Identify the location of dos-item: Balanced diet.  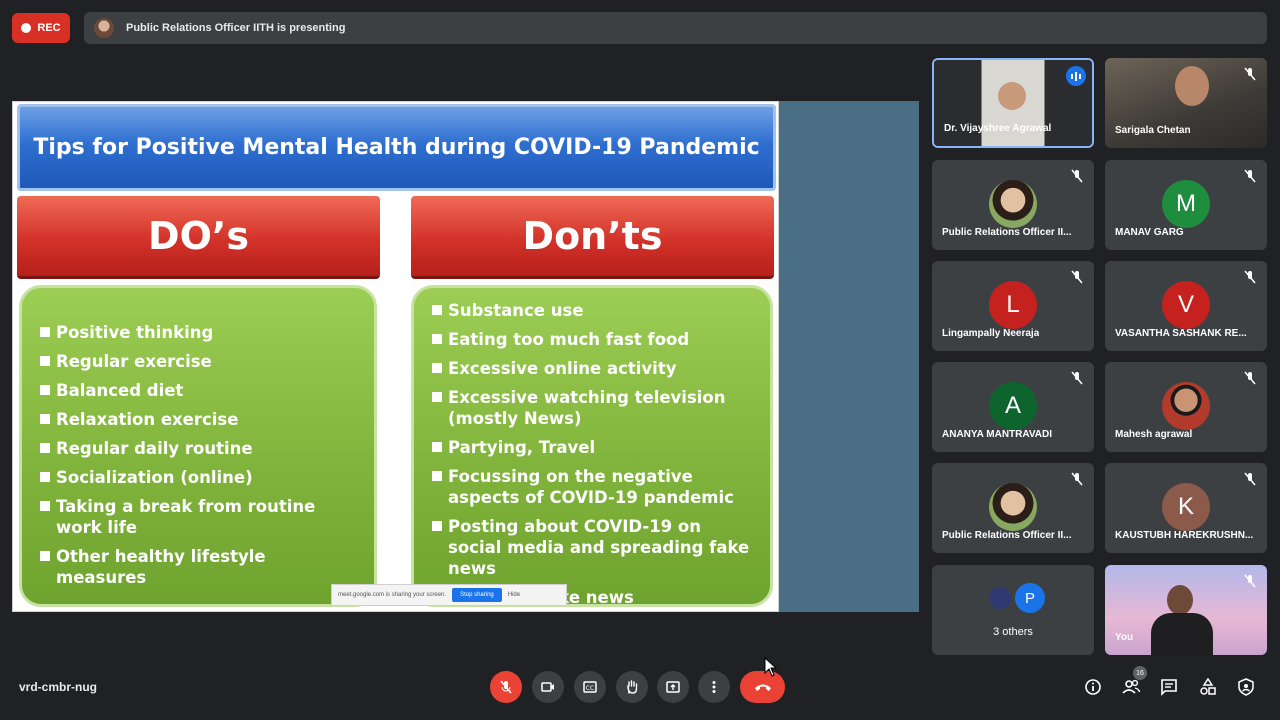
(200, 390).